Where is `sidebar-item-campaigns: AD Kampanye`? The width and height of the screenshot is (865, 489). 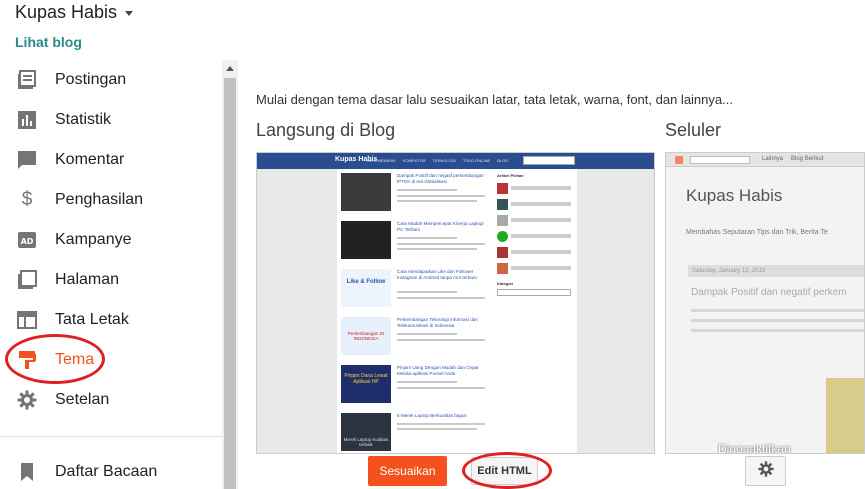 sidebar-item-campaigns: AD Kampanye is located at coordinates (111, 240).